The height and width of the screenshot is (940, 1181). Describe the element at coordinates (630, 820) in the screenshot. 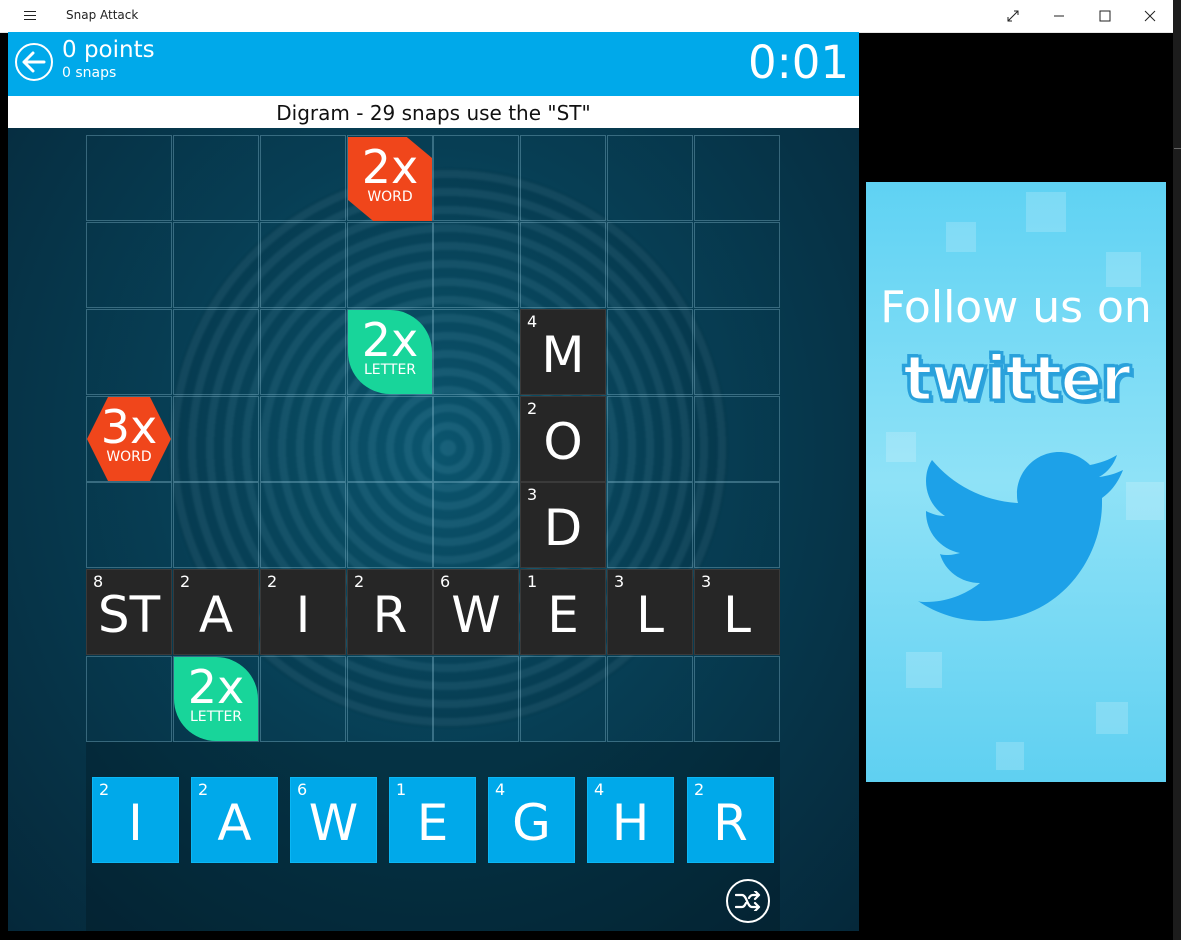

I see `rack-tile: 4 H` at that location.